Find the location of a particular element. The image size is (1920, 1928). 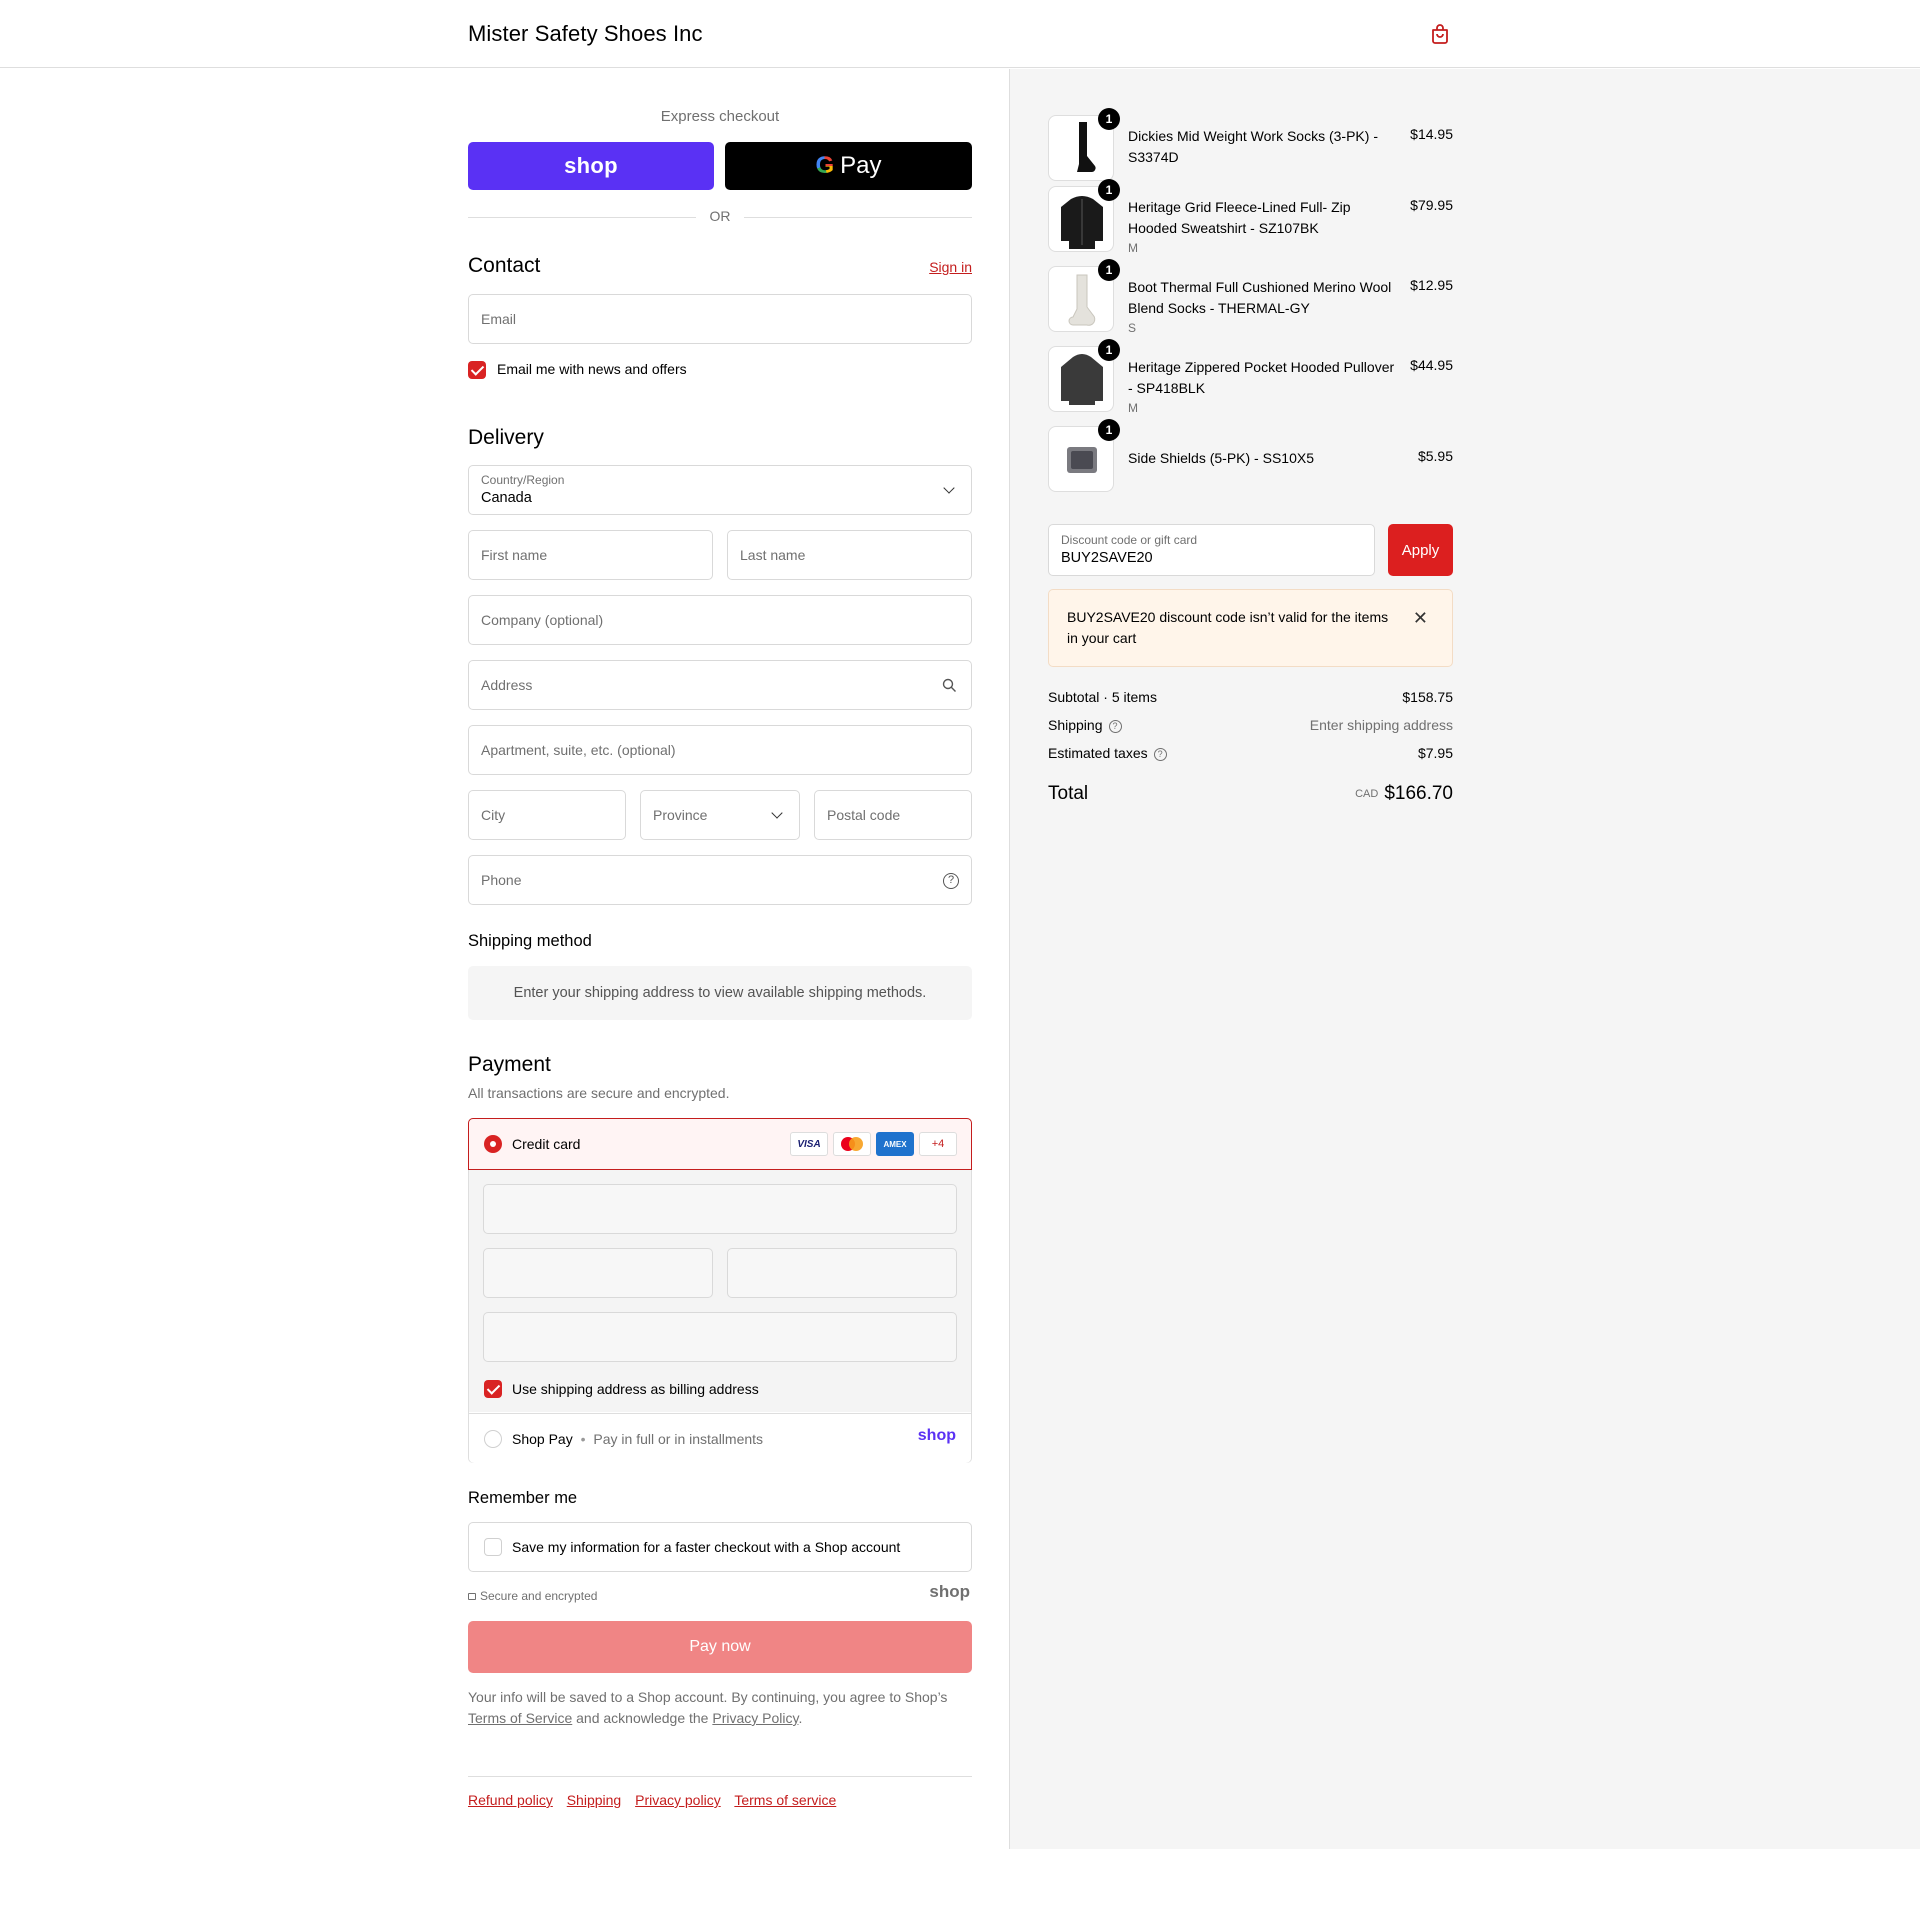

apartment-field: Apartment, suite, etc. (optional) is located at coordinates (720, 750).